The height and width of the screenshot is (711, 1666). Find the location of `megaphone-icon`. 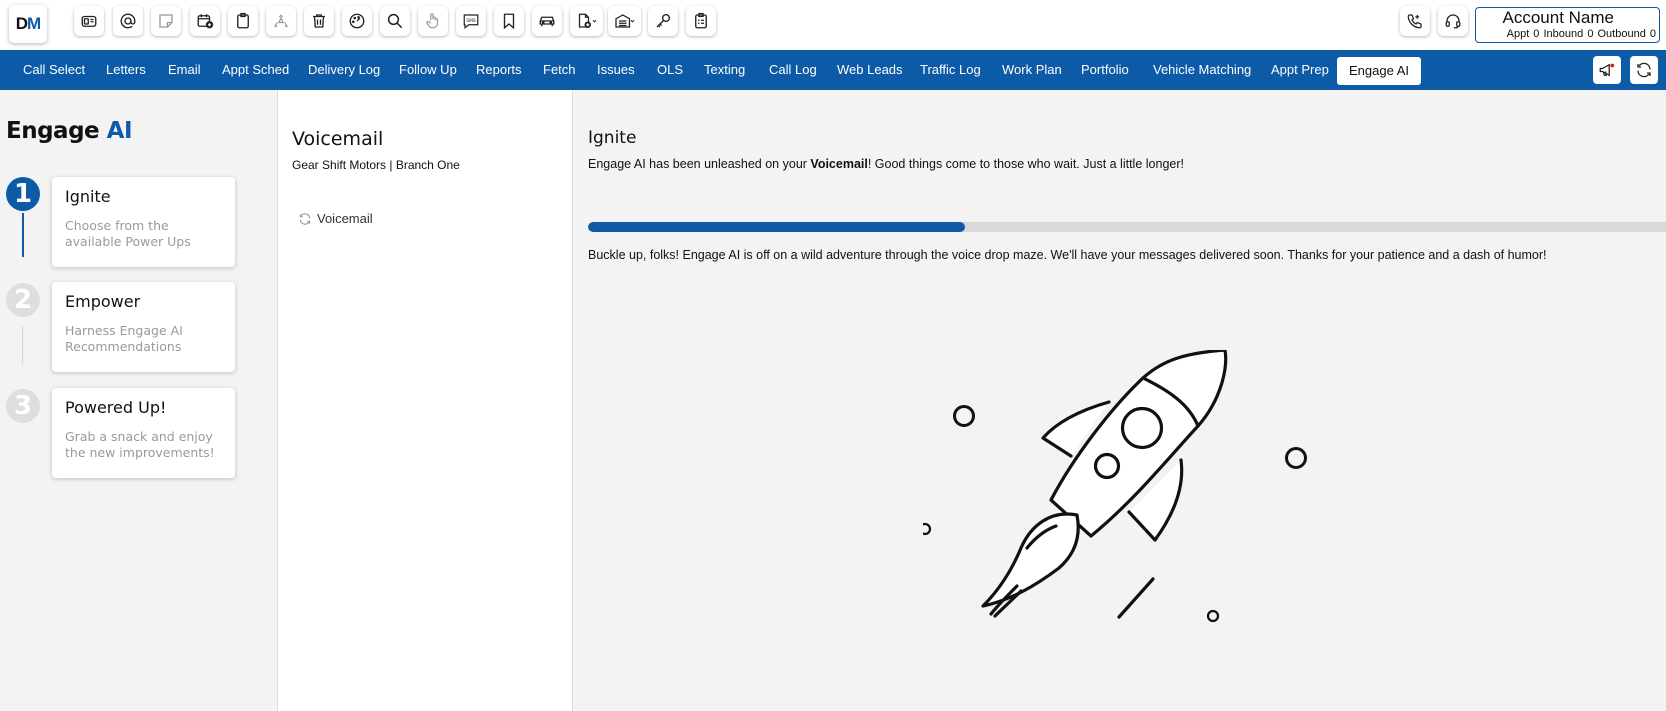

megaphone-icon is located at coordinates (1607, 70).